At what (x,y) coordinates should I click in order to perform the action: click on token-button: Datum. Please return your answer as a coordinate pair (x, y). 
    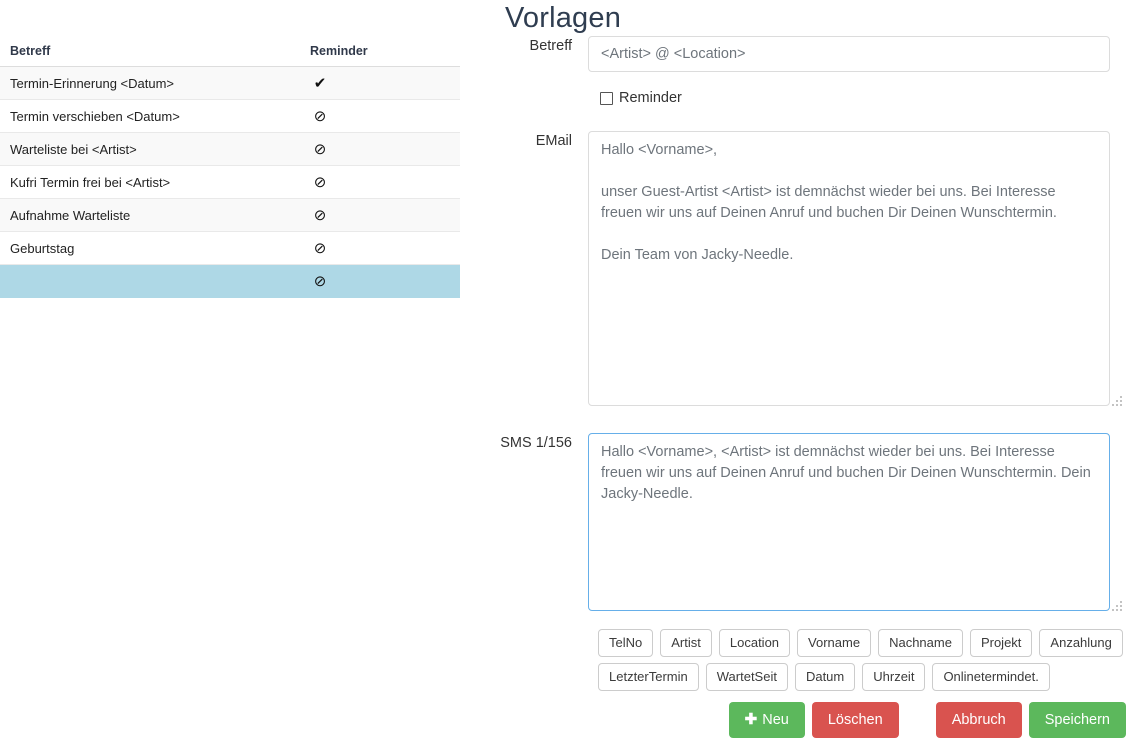
    Looking at the image, I should click on (825, 677).